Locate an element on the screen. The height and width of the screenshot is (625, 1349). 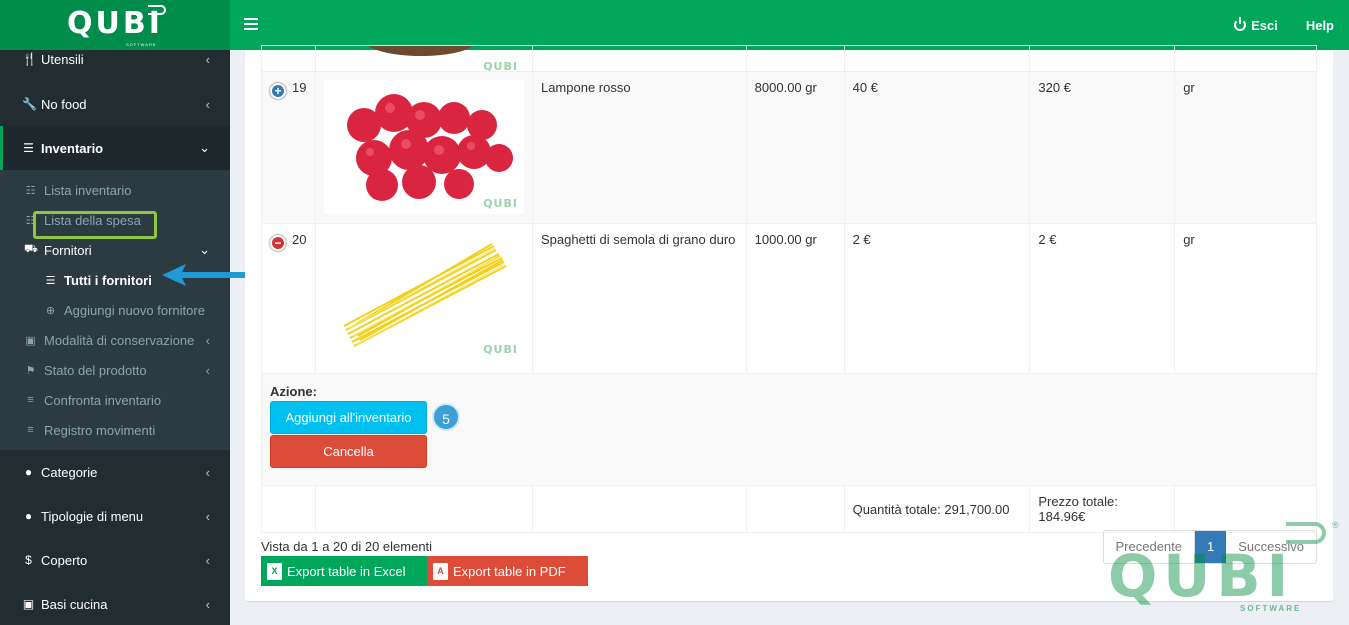
plus-circle-icon: ⊕ is located at coordinates (50, 310).